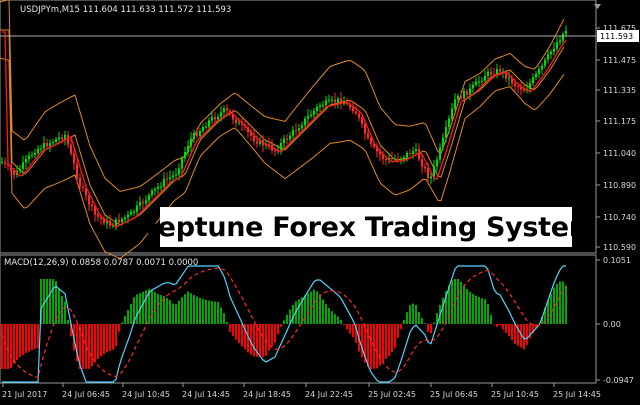 This screenshot has width=640, height=405. What do you see at coordinates (597, 6) in the screenshot?
I see `chart-shift-arrow-icon` at bounding box center [597, 6].